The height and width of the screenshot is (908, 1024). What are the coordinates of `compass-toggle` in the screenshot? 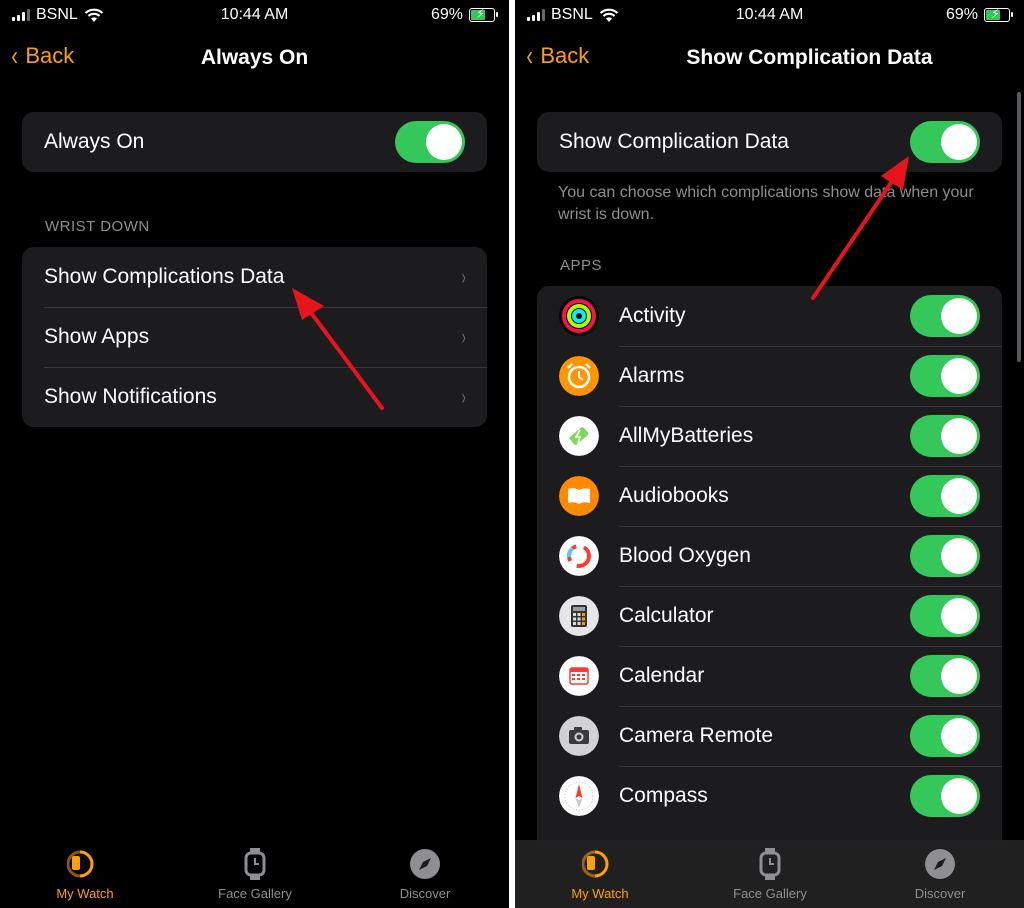 It's located at (945, 796).